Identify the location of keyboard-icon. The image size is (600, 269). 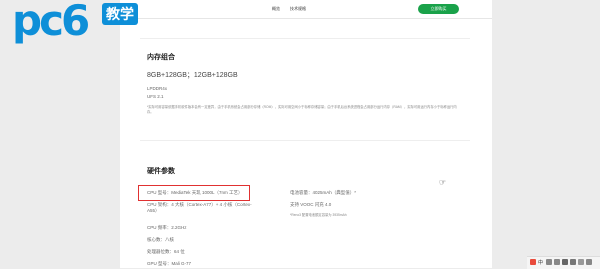
(565, 262).